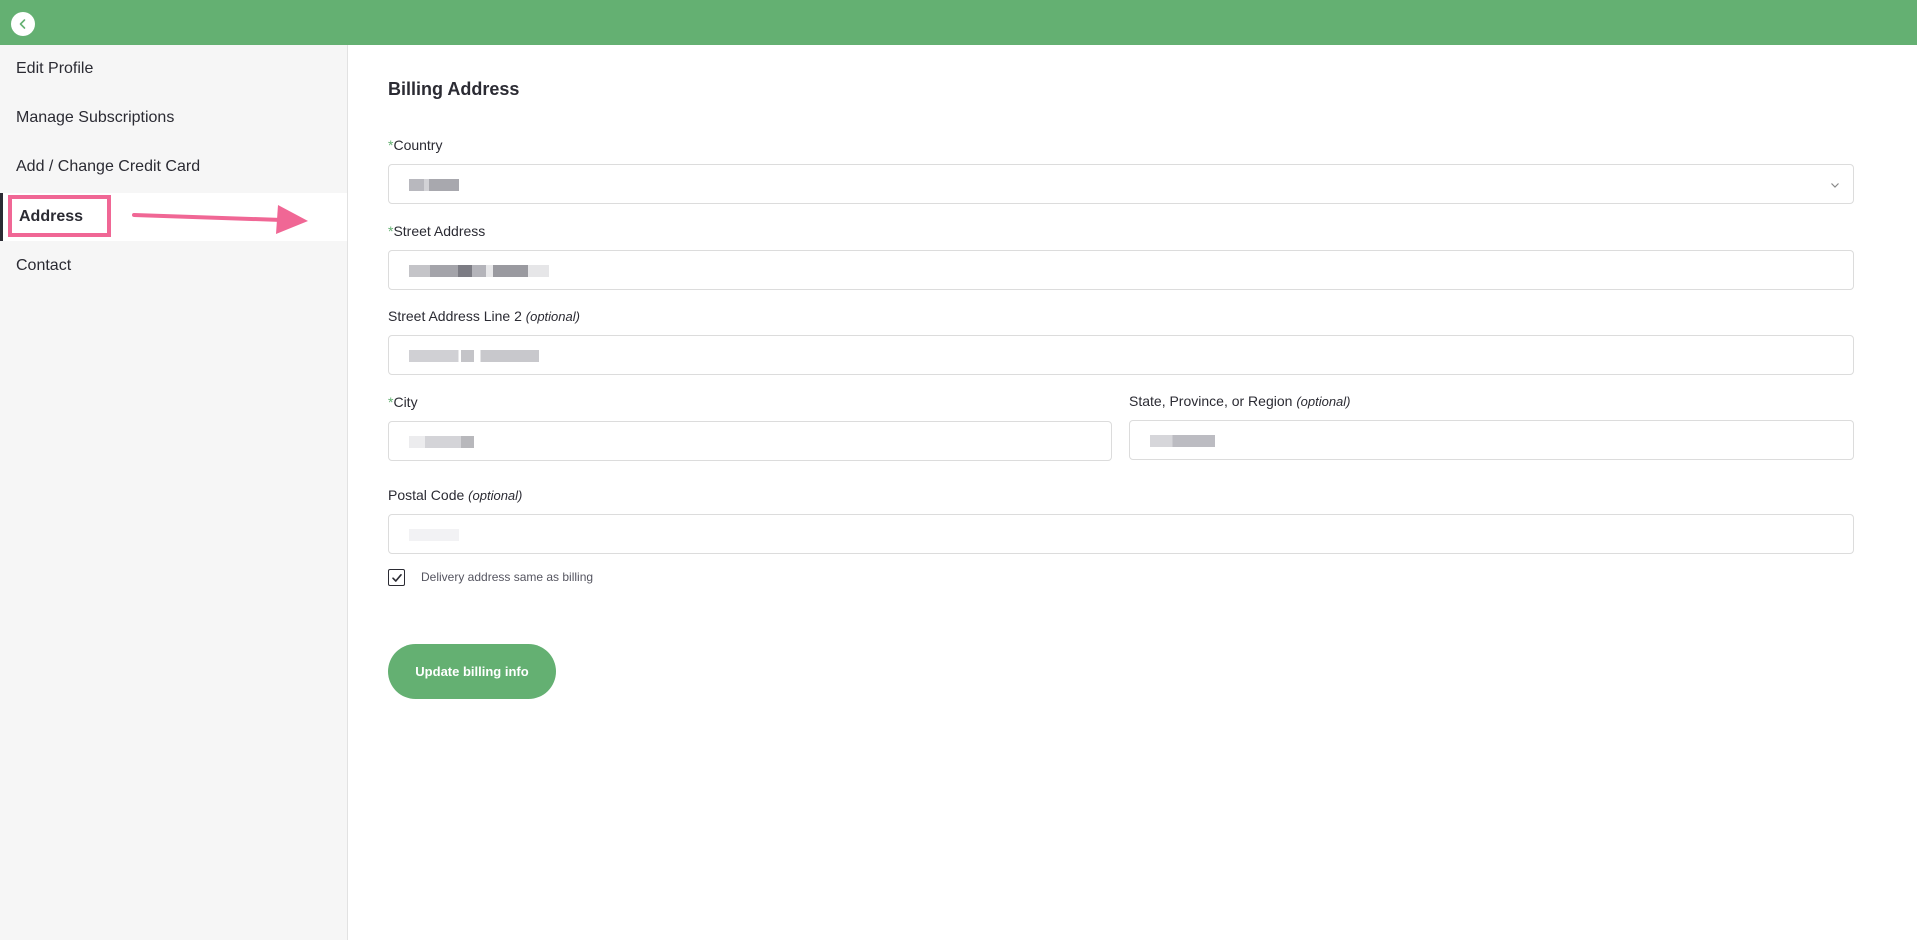  Describe the element at coordinates (44, 265) in the screenshot. I see `sidebar-item-label: Contact` at that location.